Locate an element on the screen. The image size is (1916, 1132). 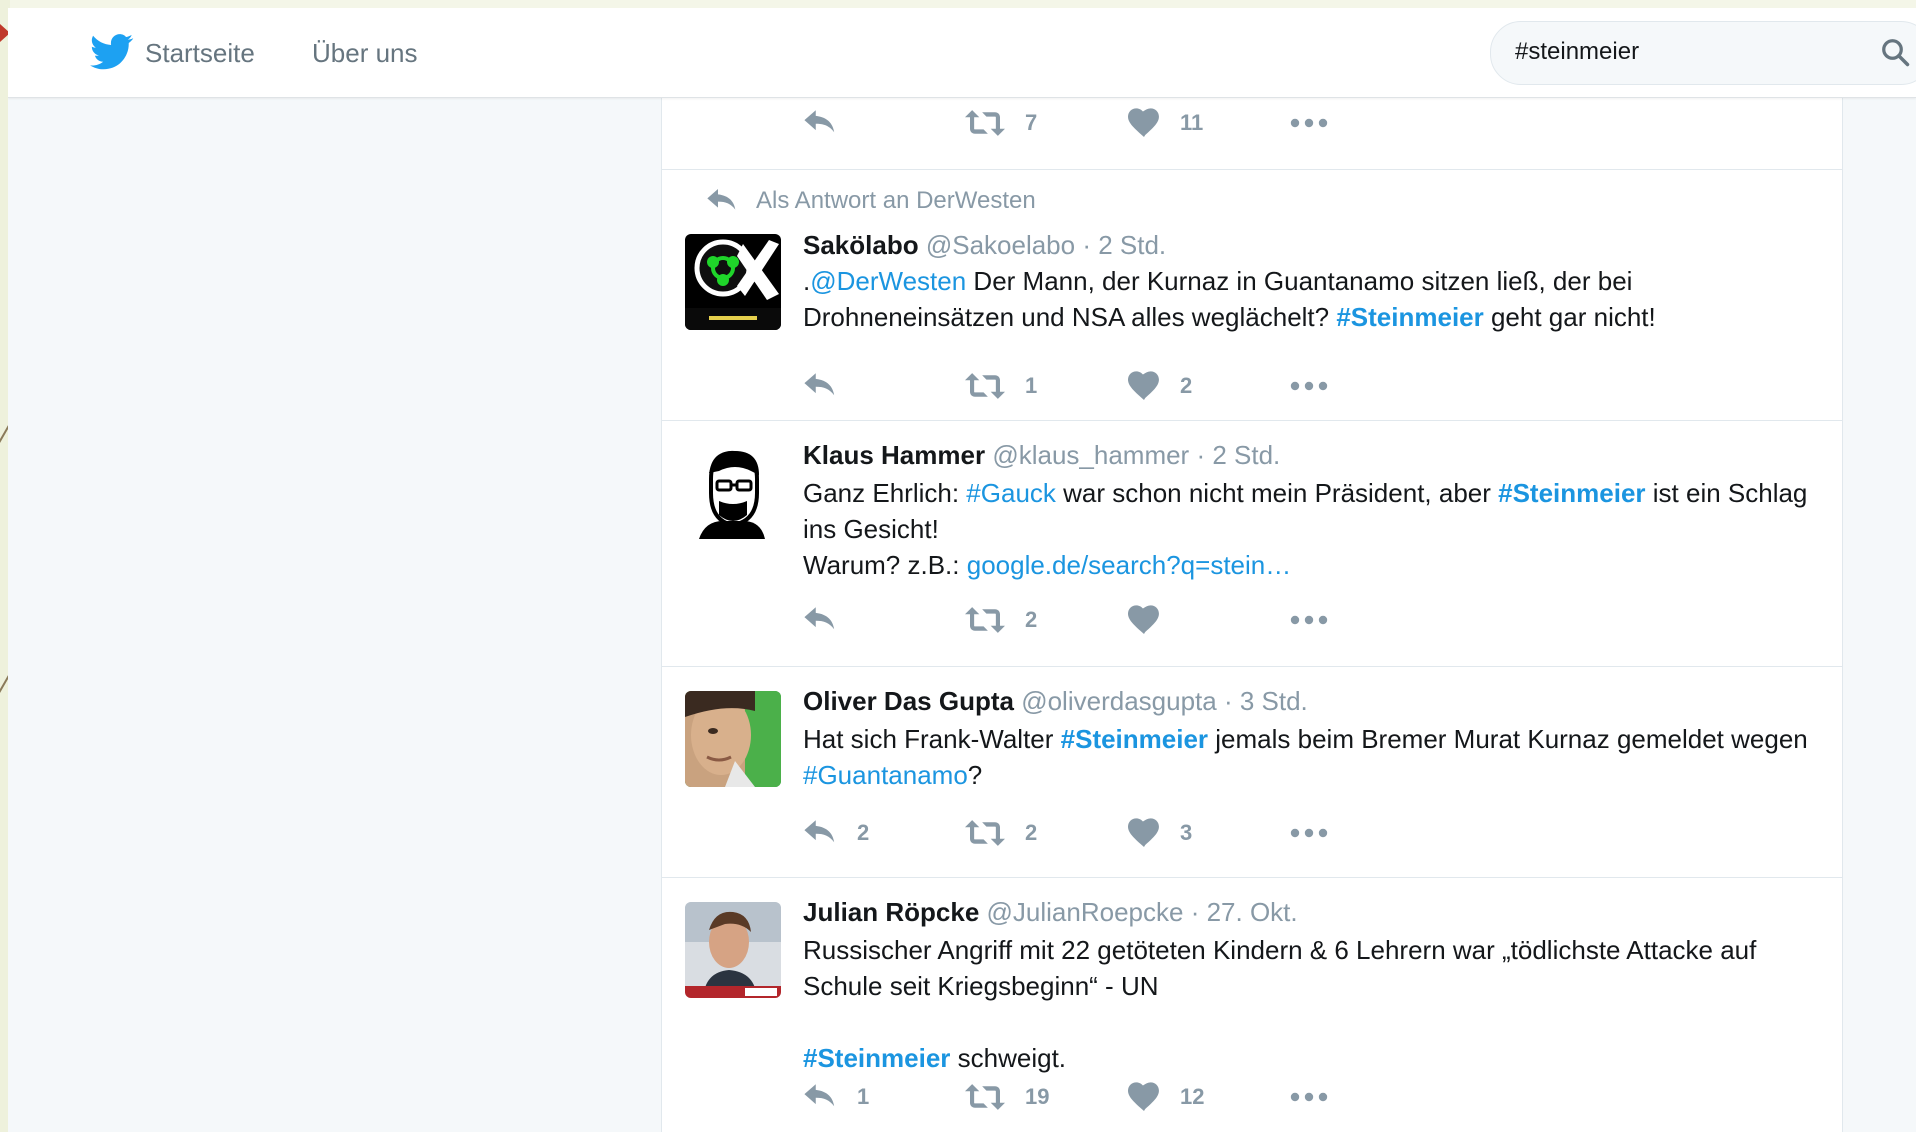
tweet-header: Klaus Hammer @klaus_hammer · 2 Std. is located at coordinates (1041, 455).